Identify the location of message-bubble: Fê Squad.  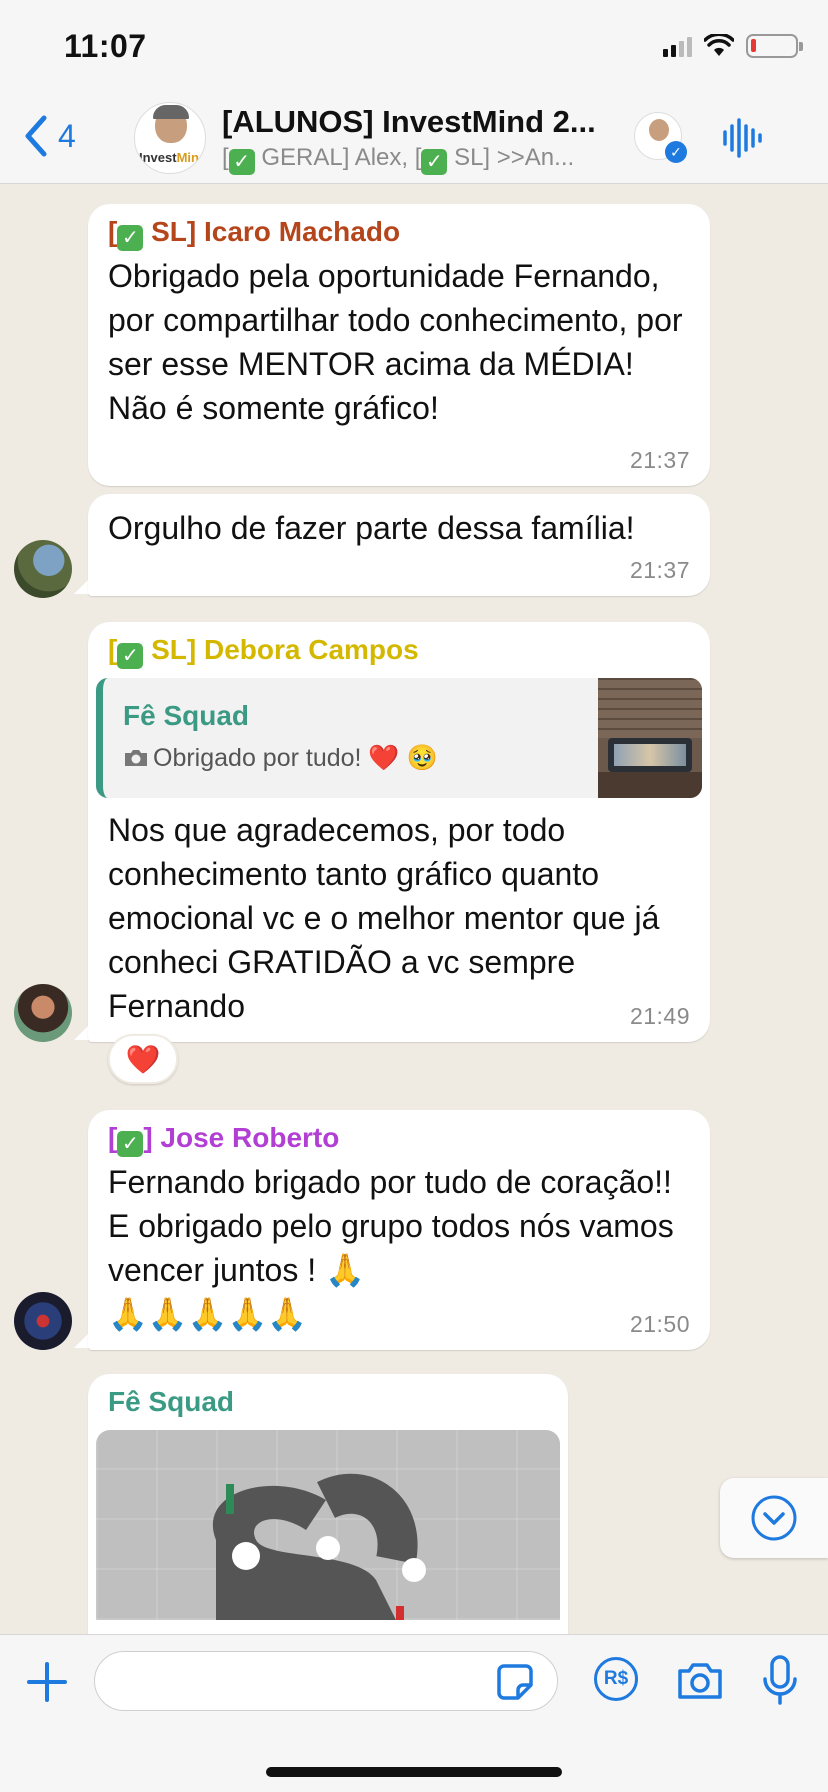
(328, 1504).